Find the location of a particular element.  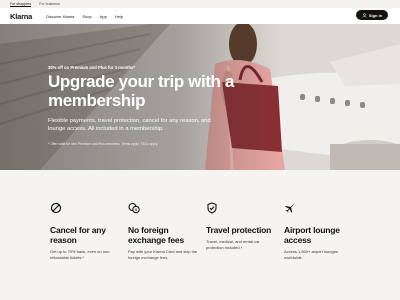

currency-icon: $ is located at coordinates (134, 208).